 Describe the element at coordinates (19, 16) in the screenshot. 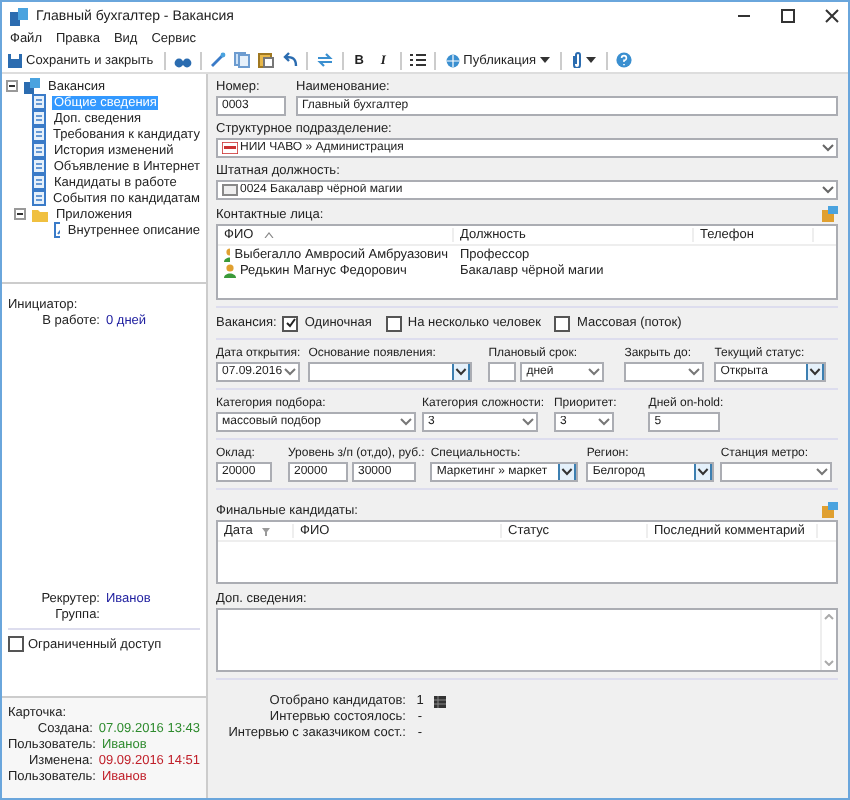

I see `app-icon` at that location.